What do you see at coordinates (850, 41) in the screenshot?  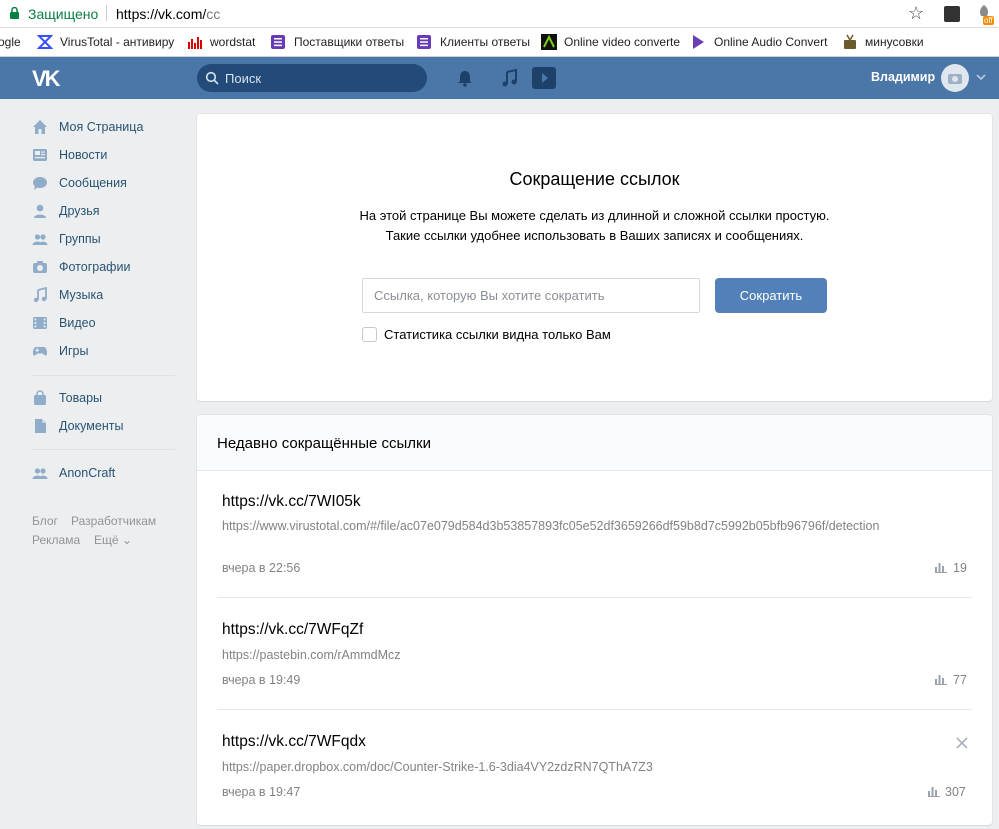 I see `tv-icon` at bounding box center [850, 41].